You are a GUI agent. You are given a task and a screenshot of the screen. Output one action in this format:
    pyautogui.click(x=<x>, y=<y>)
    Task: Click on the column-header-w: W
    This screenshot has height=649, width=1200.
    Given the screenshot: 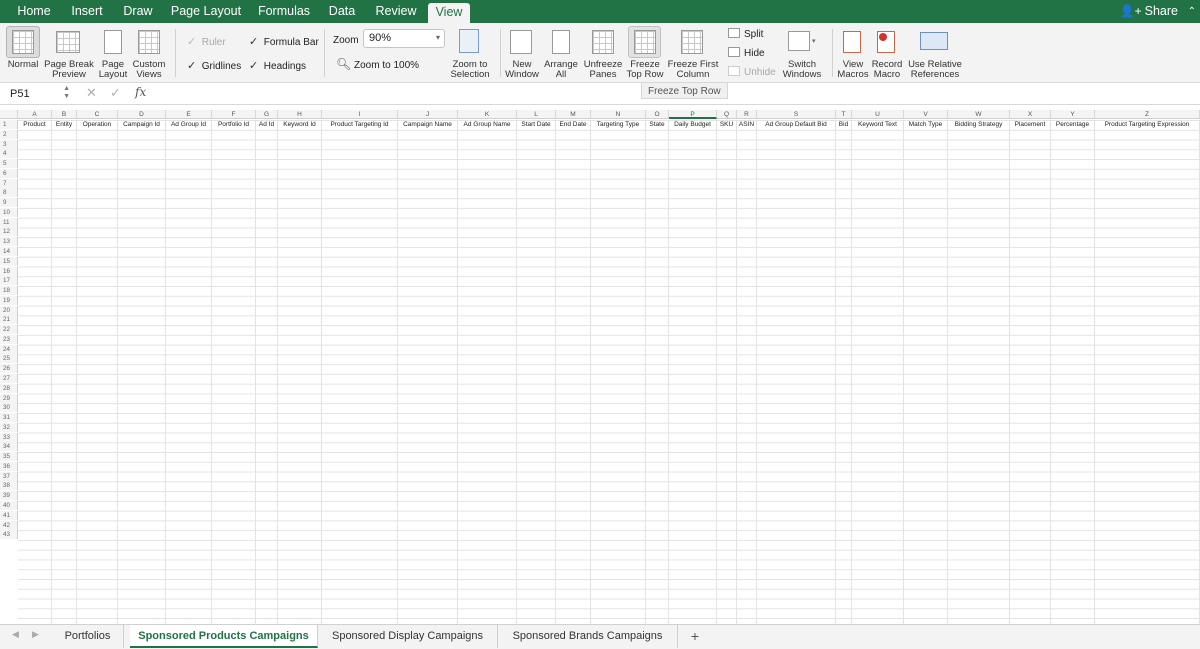 What is the action you would take?
    pyautogui.click(x=979, y=114)
    